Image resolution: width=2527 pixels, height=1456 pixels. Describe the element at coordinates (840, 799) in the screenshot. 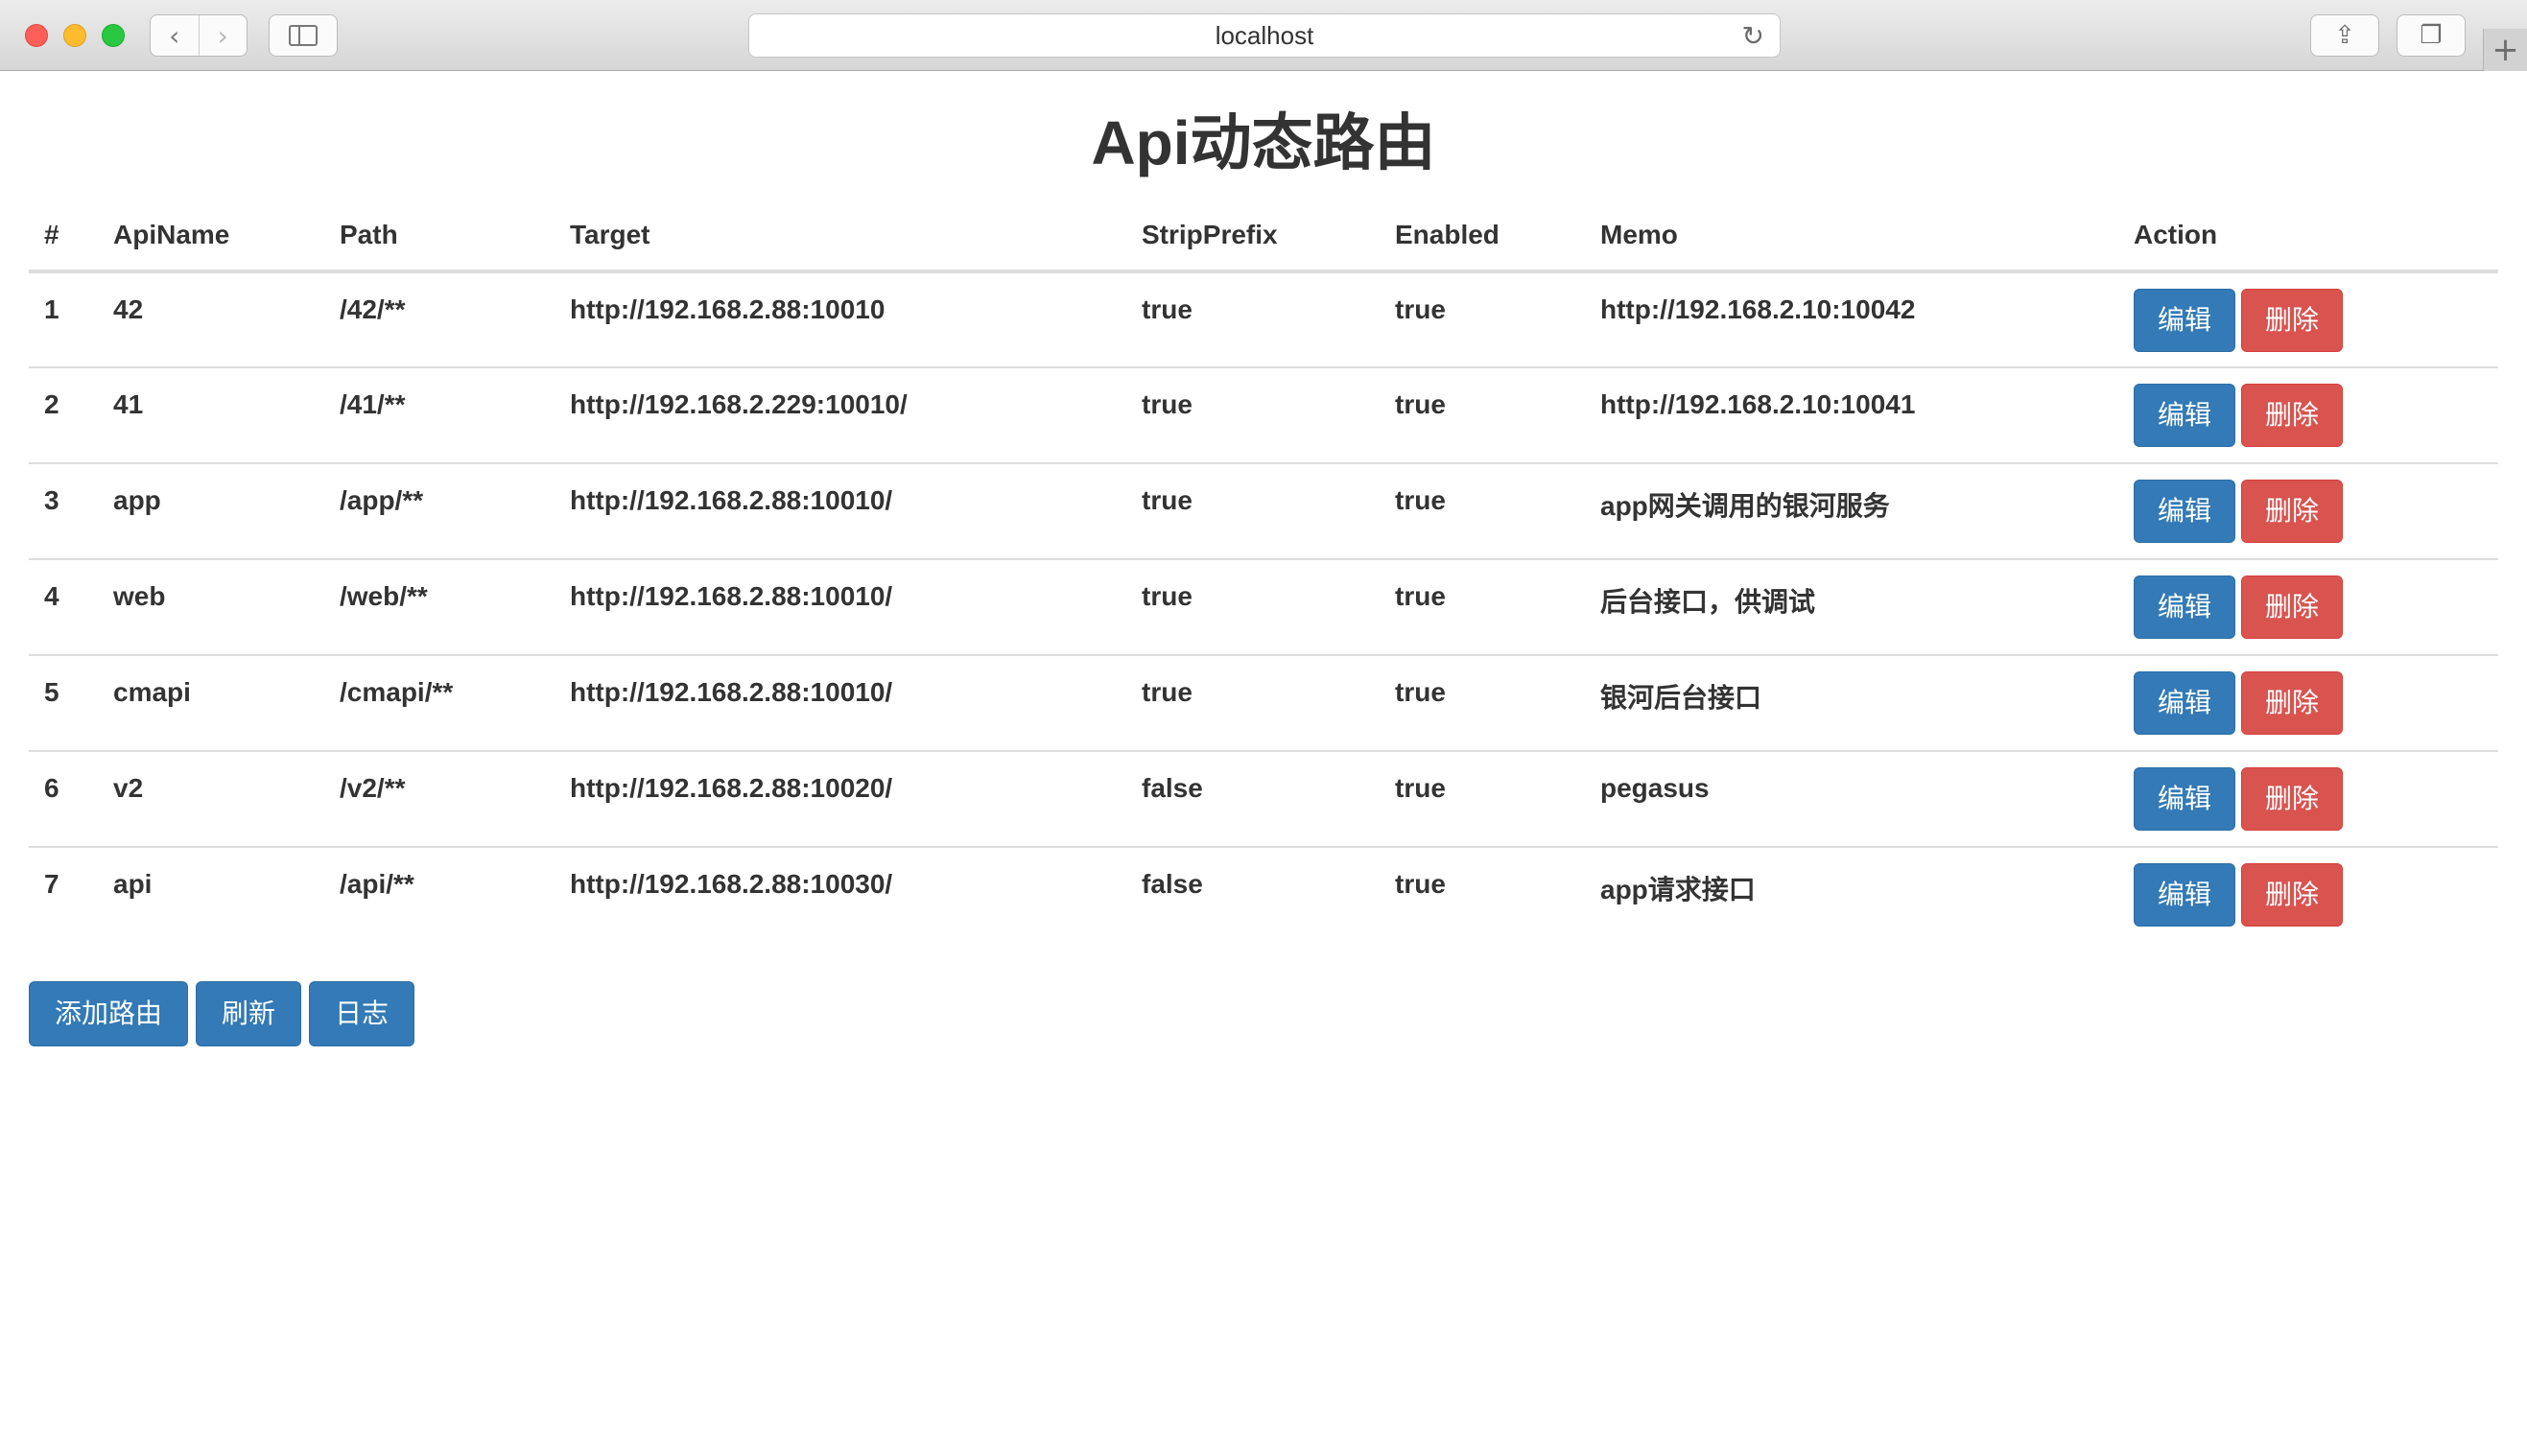

I see `cell-target: http://192.168.2.88:10020/` at that location.